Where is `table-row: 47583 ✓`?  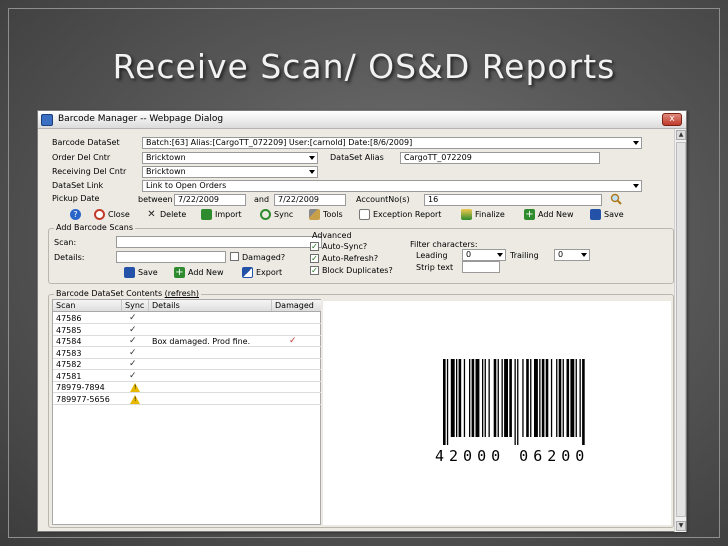
table-row: 47583 ✓ is located at coordinates (187, 353).